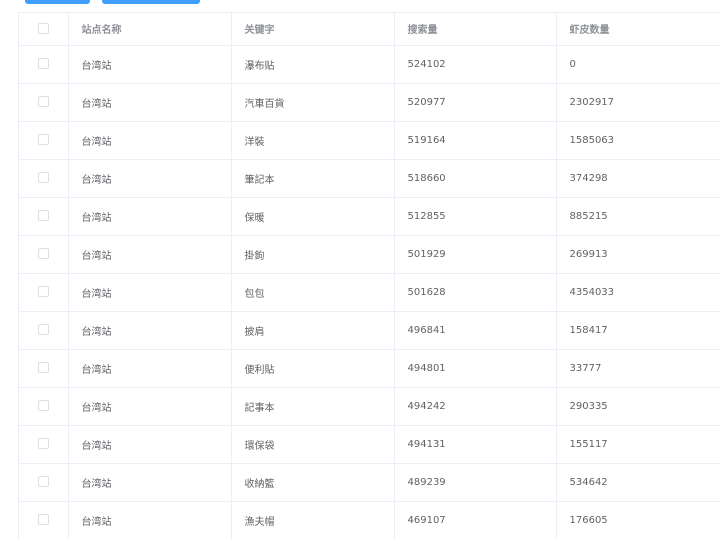 This screenshot has width=720, height=539. Describe the element at coordinates (638, 102) in the screenshot. I see `cell-shopee-count: 2302917` at that location.